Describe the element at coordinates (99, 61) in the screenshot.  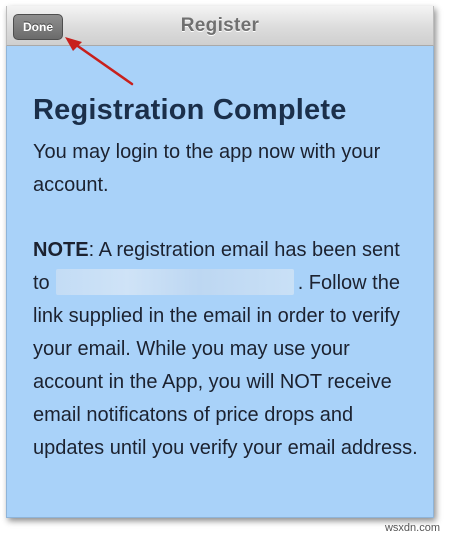
I see `red-arrow-icon` at that location.